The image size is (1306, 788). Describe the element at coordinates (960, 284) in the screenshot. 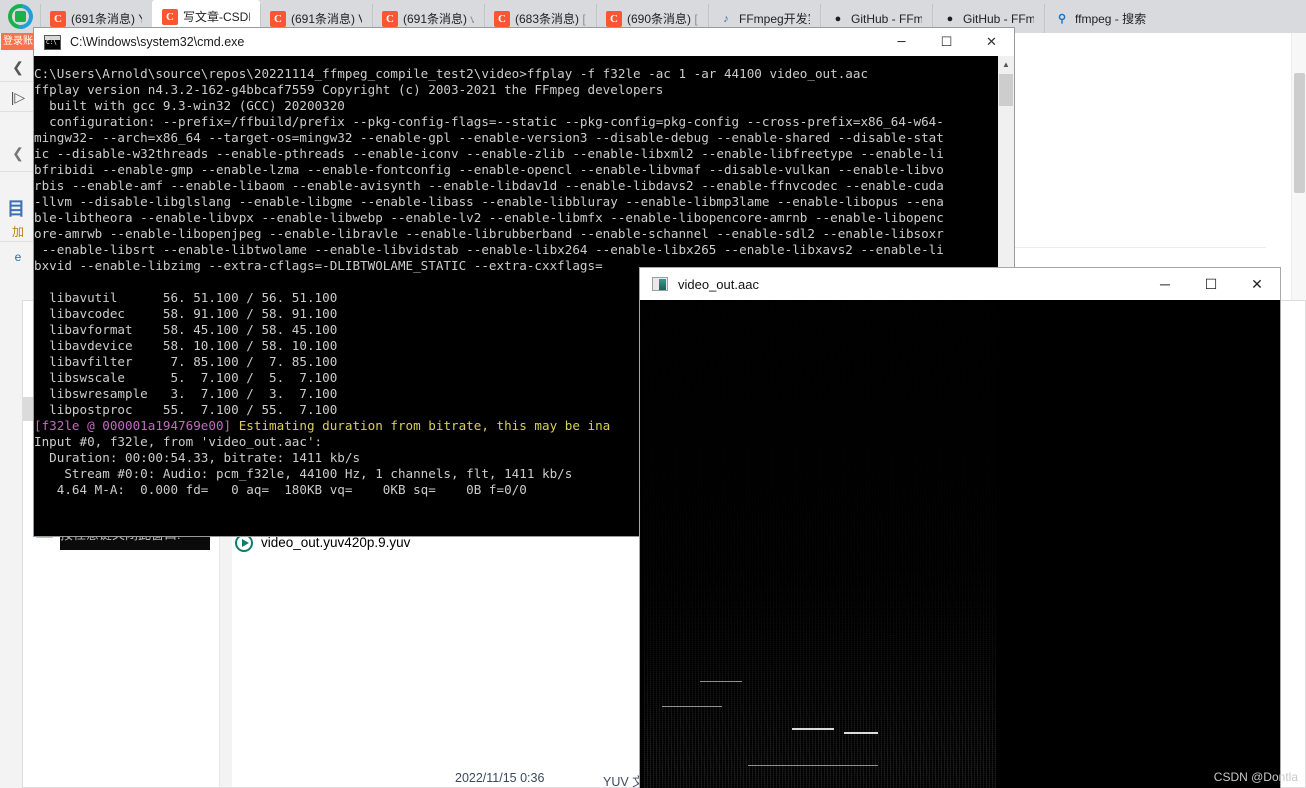

I see `ffplay-title-bar: video_out.aac ─ ☐ ✕` at that location.